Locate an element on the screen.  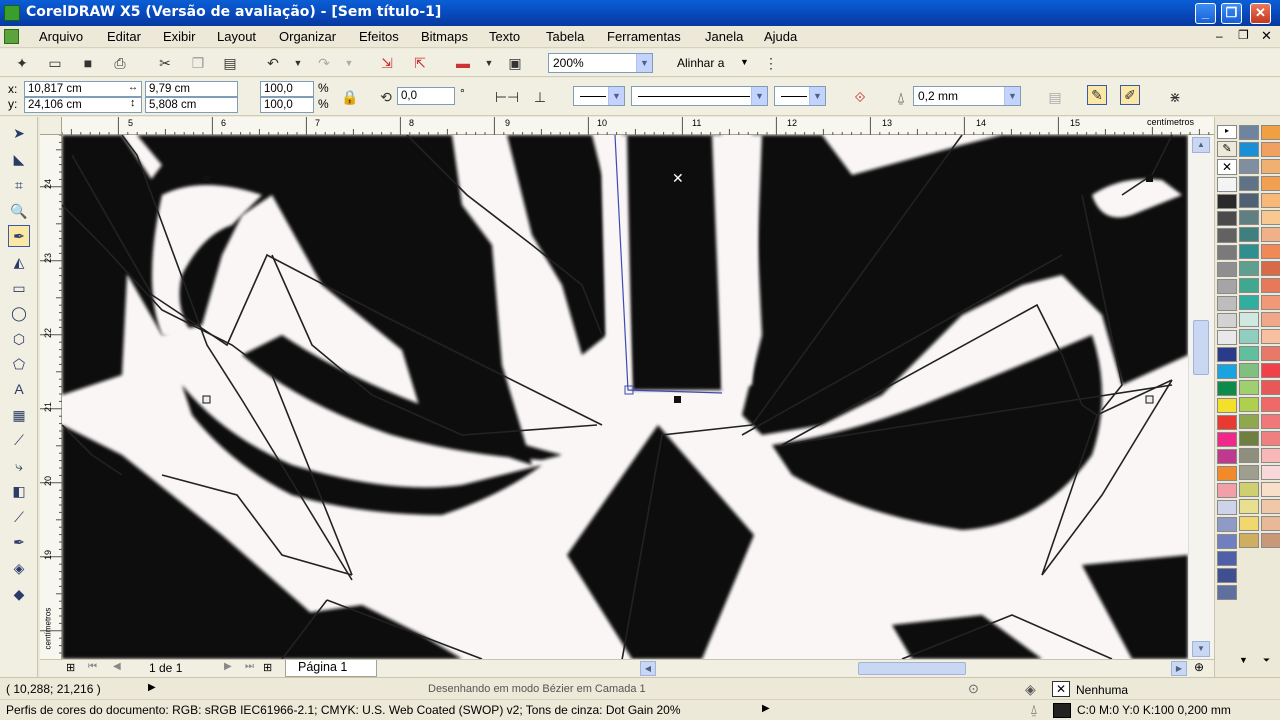
paste-icon: ▤ is located at coordinates (230, 63).